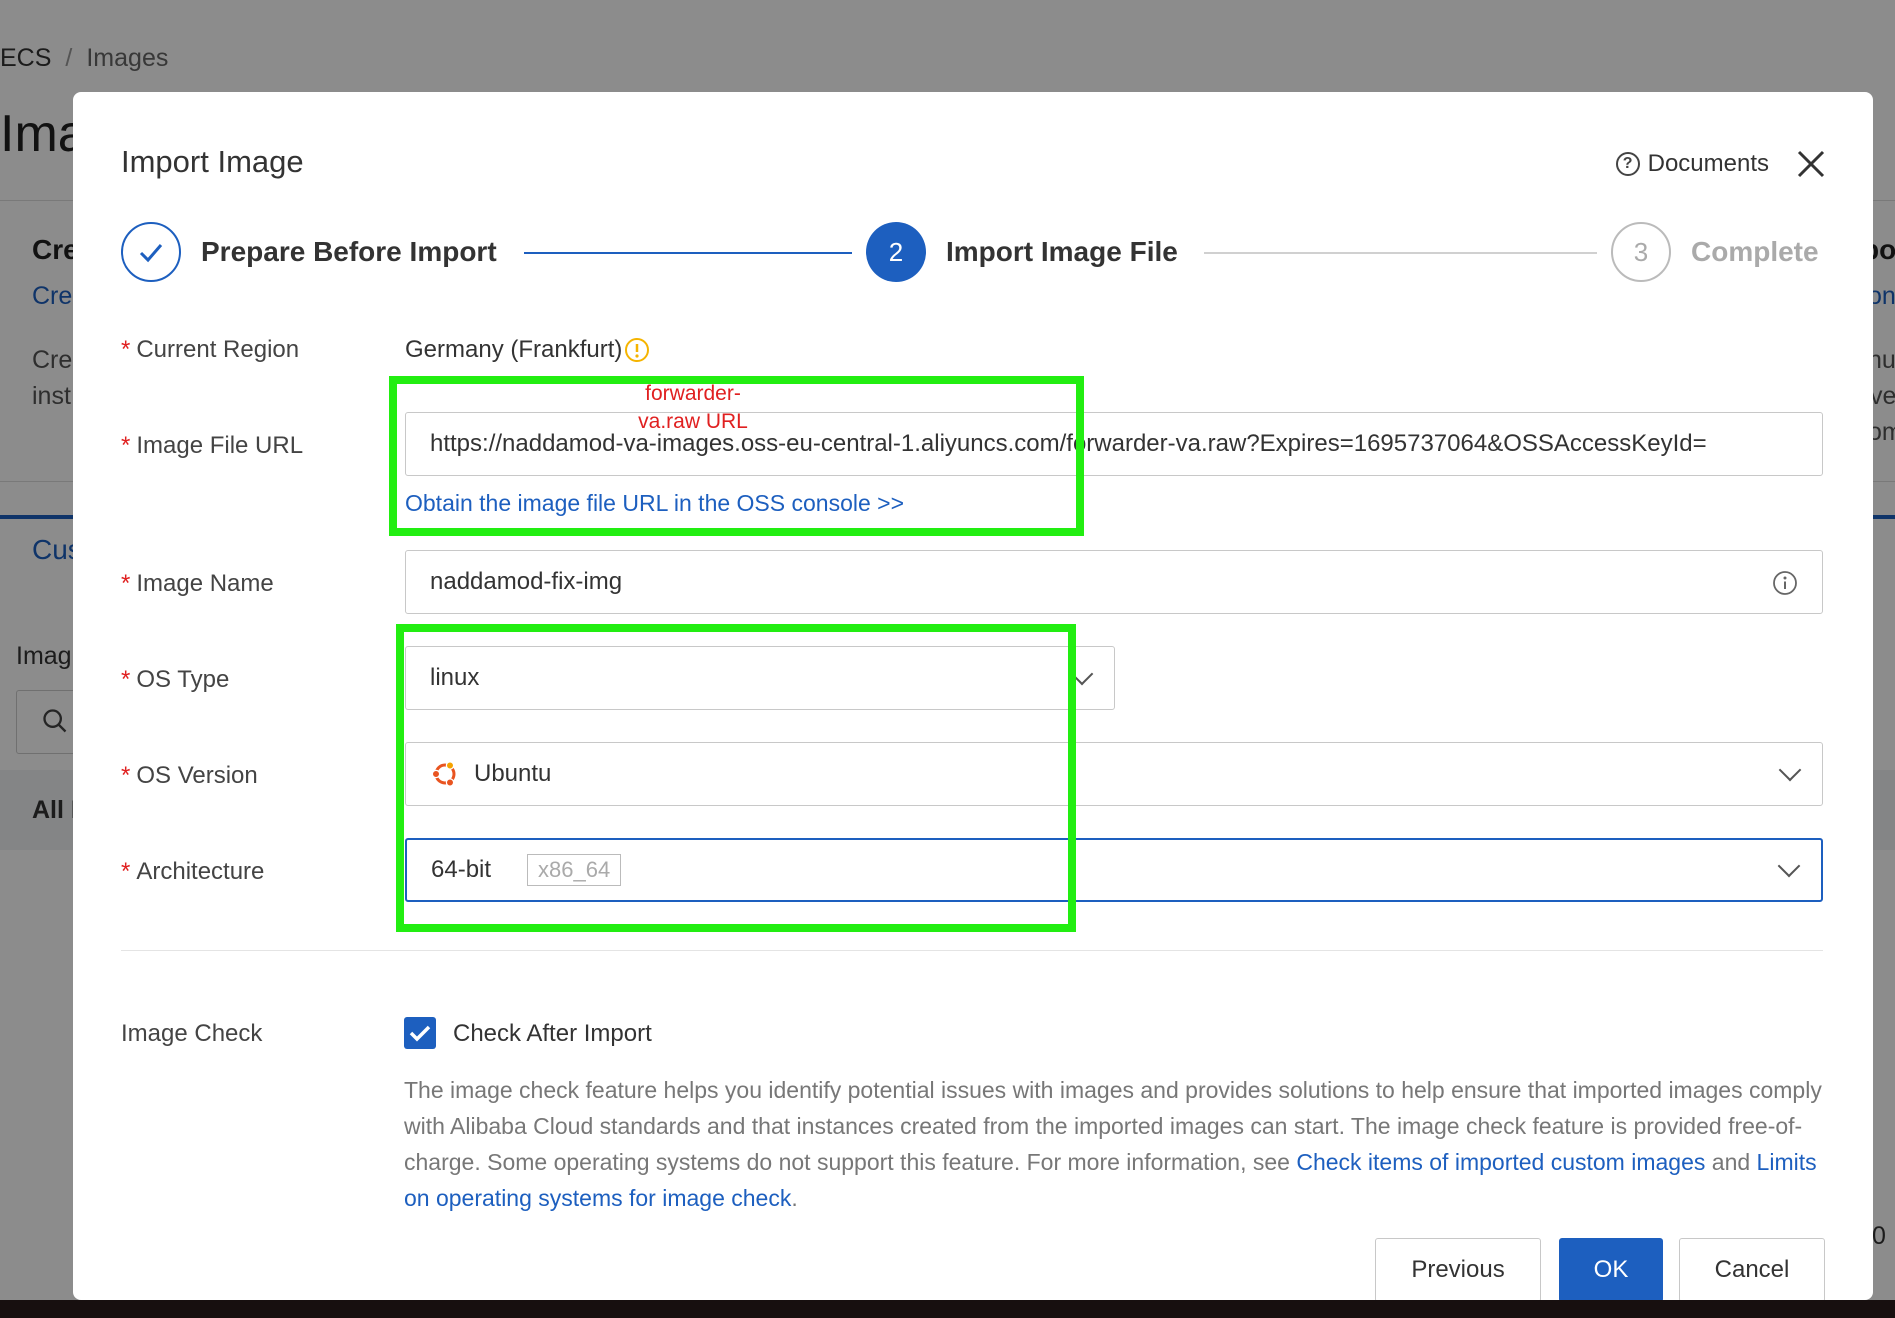  What do you see at coordinates (693, 408) in the screenshot?
I see `annotation-text: forwarder- va.raw URL` at bounding box center [693, 408].